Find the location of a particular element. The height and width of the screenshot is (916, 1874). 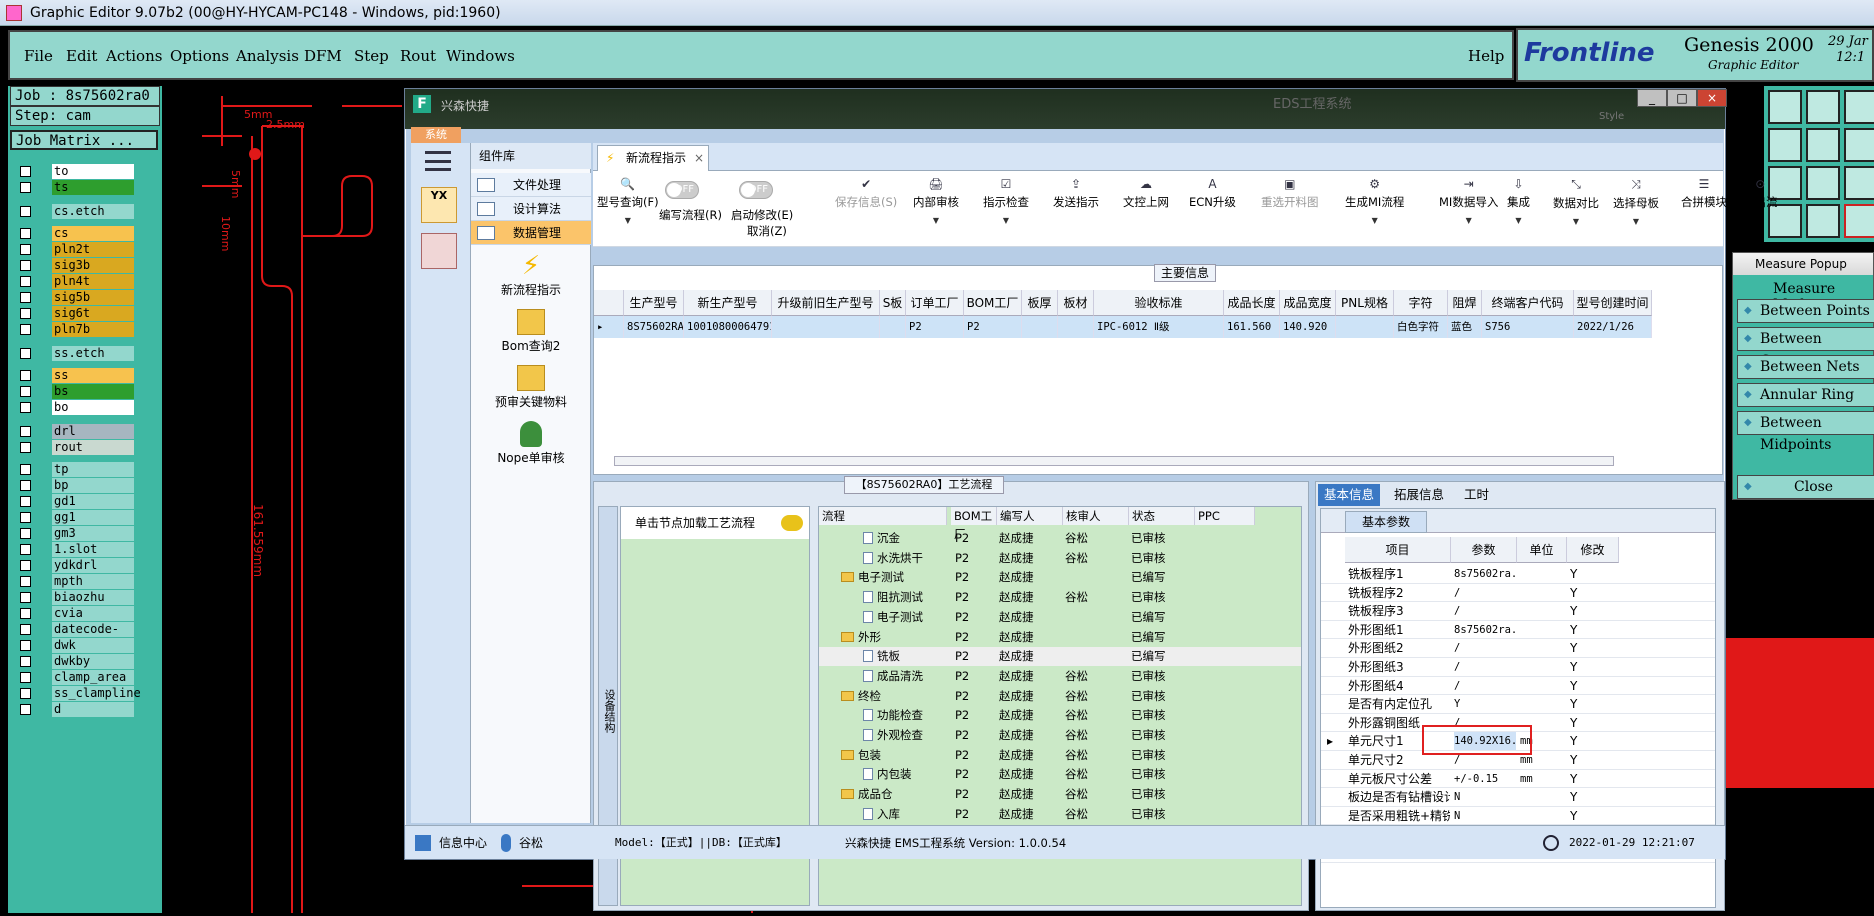

toolbar-btn-10: ⚙ 生成MI流程 ▼ is located at coordinates (1374, 201).